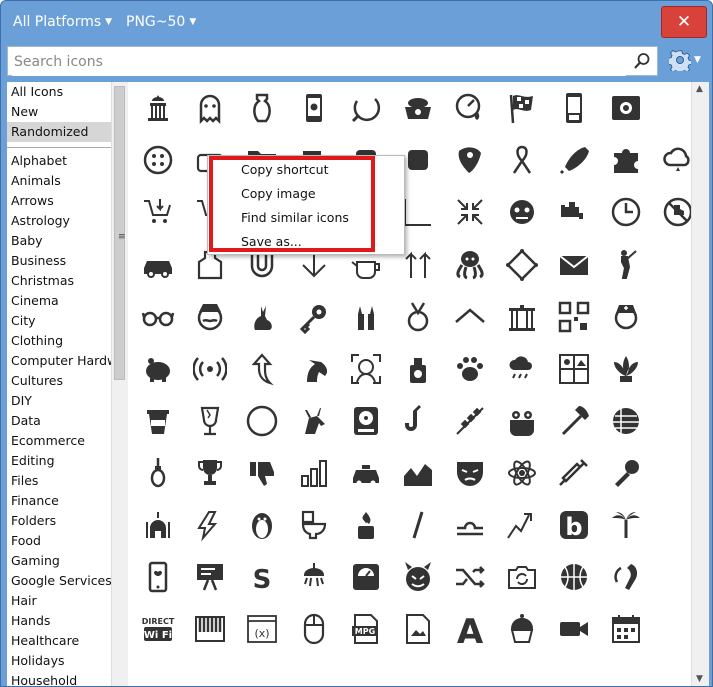 The width and height of the screenshot is (713, 687). I want to click on microphone-icon, so click(626, 473).